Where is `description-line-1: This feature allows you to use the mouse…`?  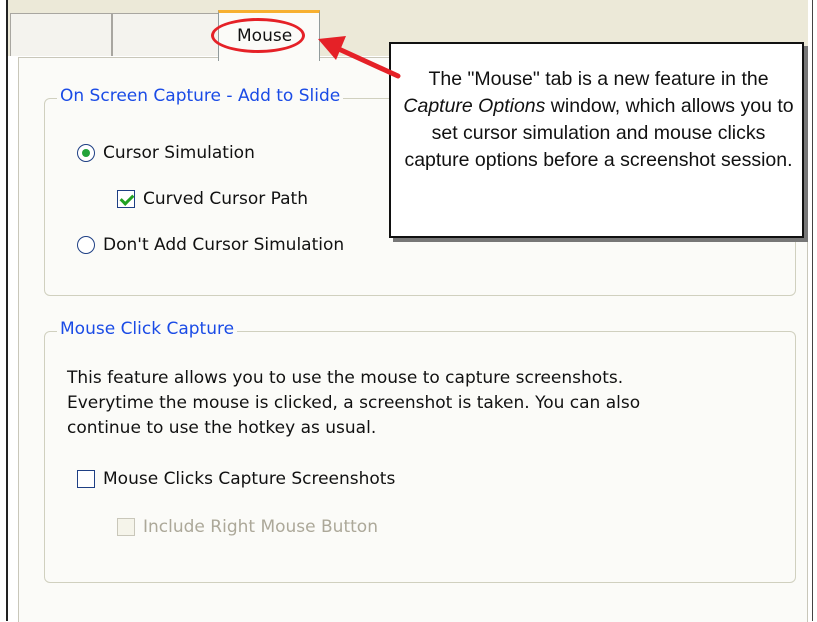 description-line-1: This feature allows you to use the mouse… is located at coordinates (345, 378).